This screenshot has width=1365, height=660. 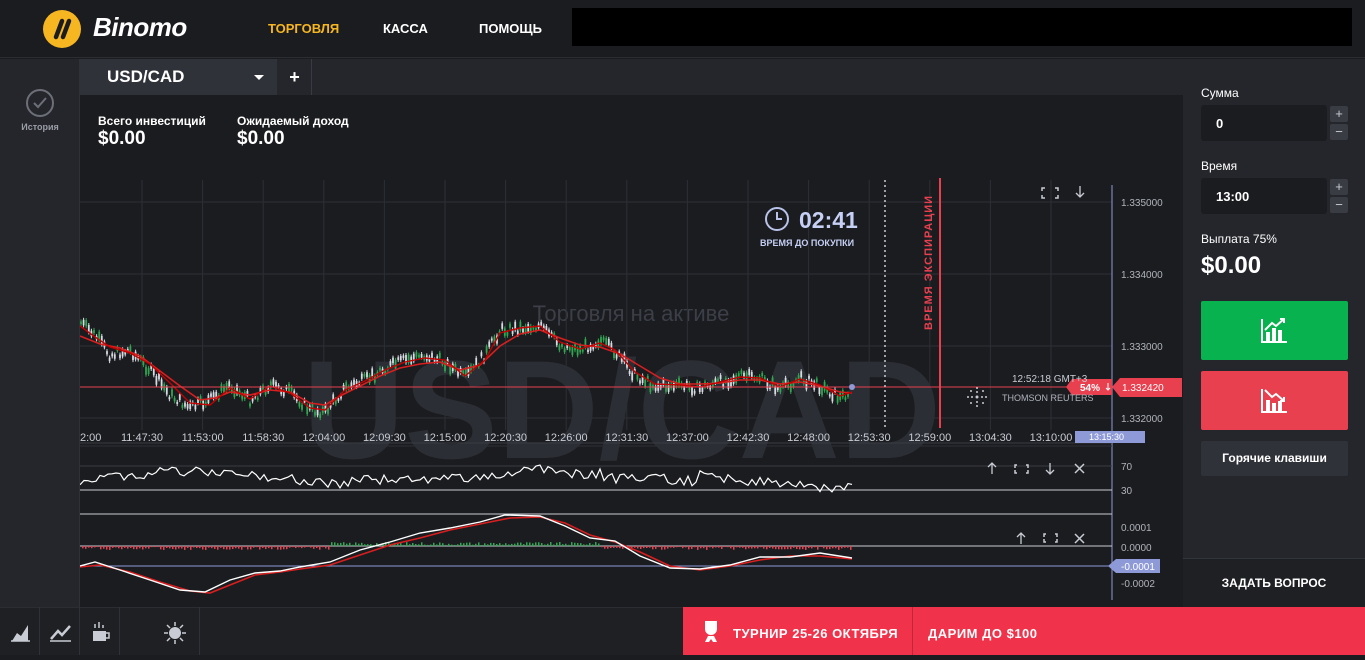 What do you see at coordinates (60, 631) in the screenshot?
I see `line-chart-icon` at bounding box center [60, 631].